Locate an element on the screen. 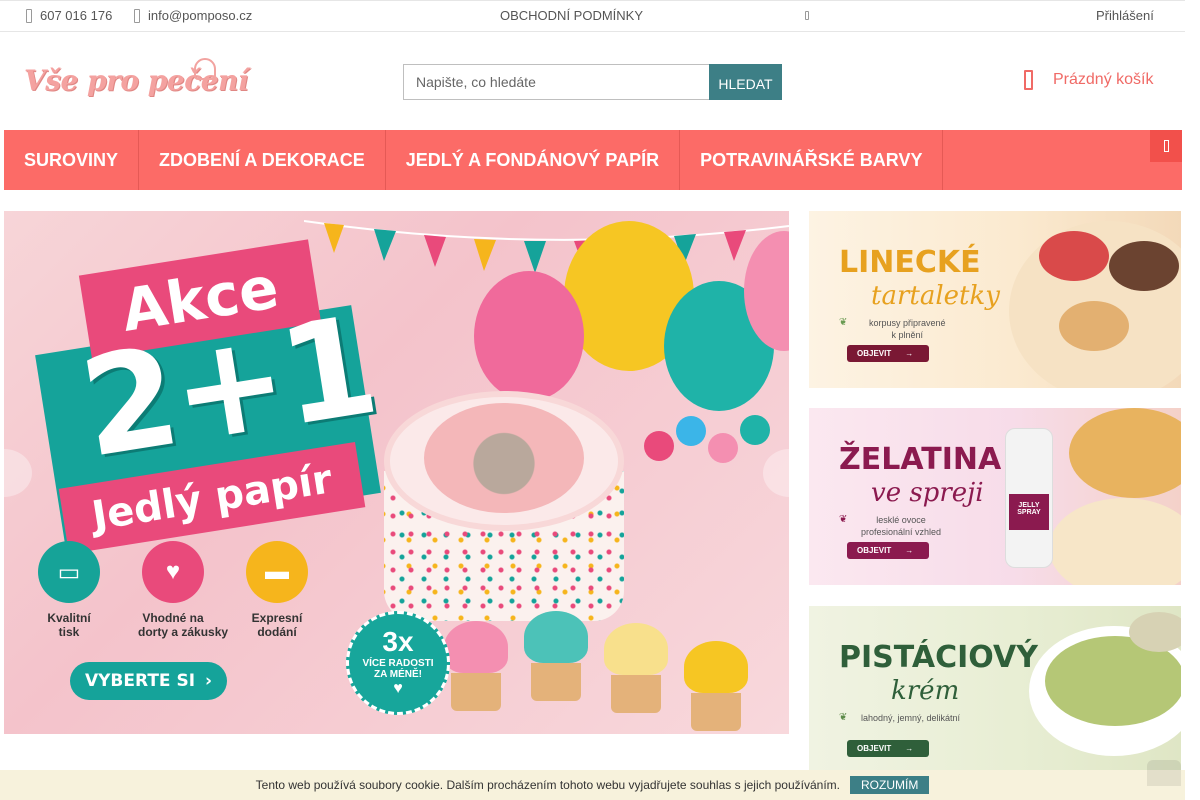  login-link-label: Přihlášení is located at coordinates (1125, 15).